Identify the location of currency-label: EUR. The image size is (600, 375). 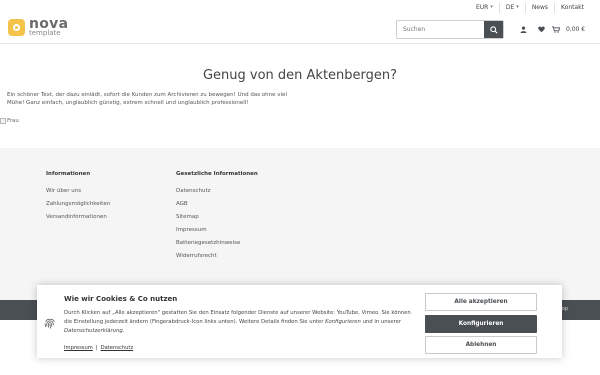
(482, 7).